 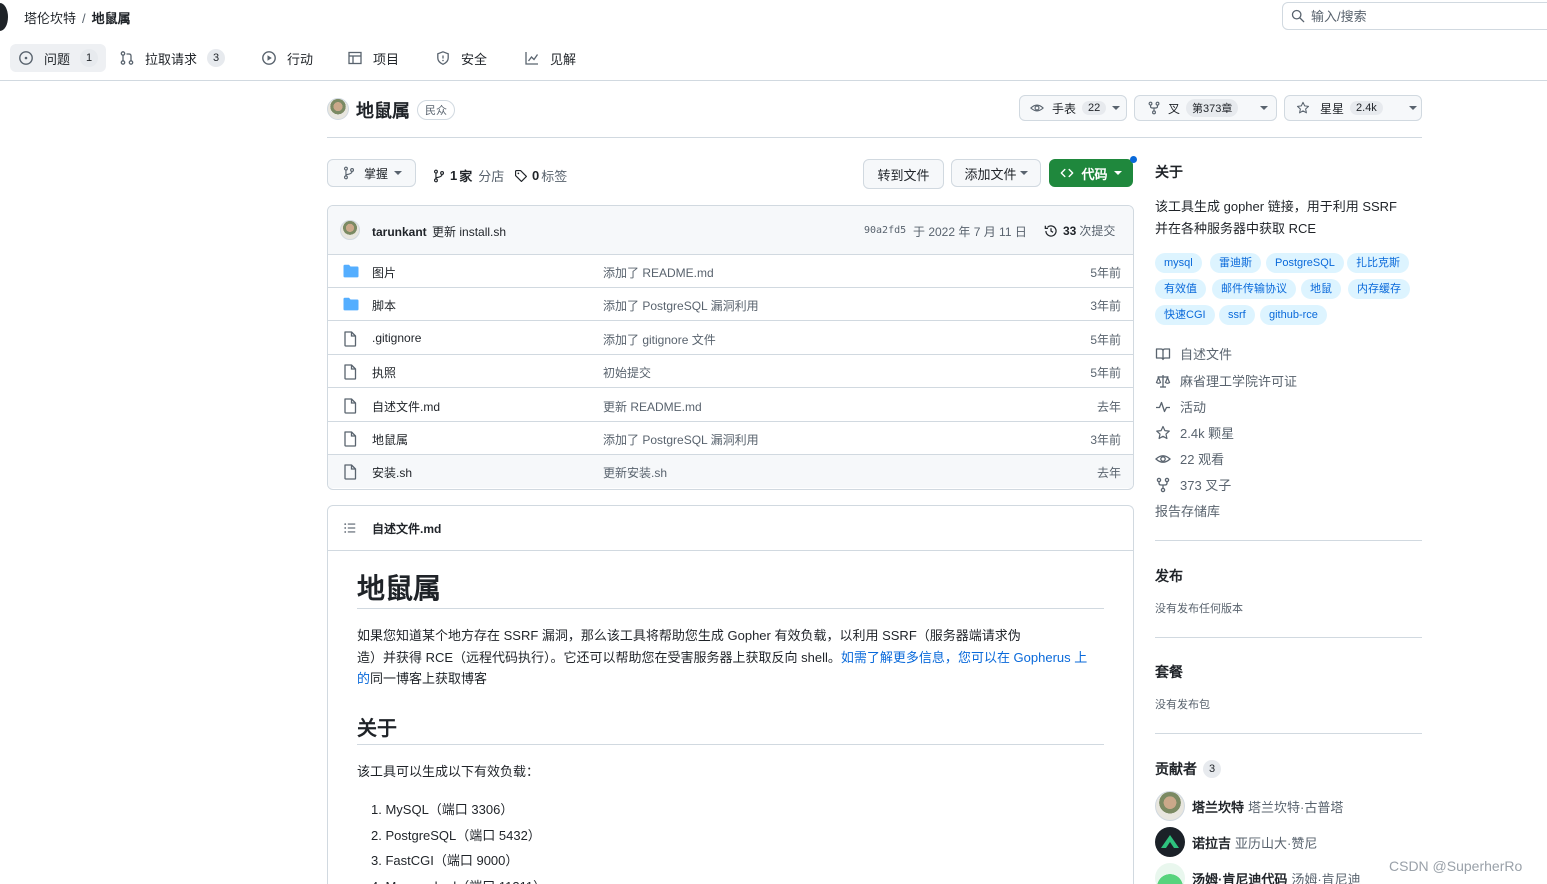 What do you see at coordinates (396, 338) in the screenshot?
I see `file-name: .gitignore` at bounding box center [396, 338].